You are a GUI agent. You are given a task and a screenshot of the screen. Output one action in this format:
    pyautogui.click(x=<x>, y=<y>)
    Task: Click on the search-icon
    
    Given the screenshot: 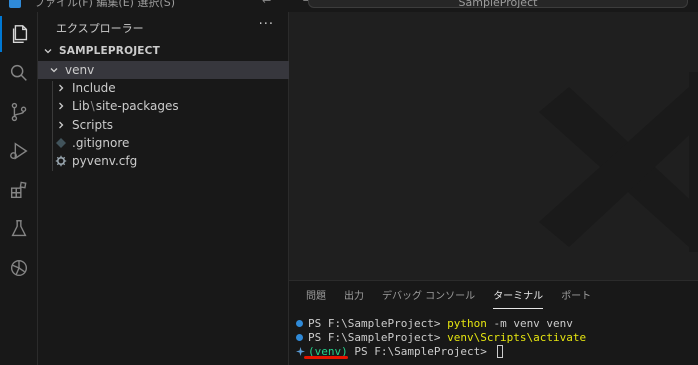 What is the action you would take?
    pyautogui.click(x=19, y=73)
    